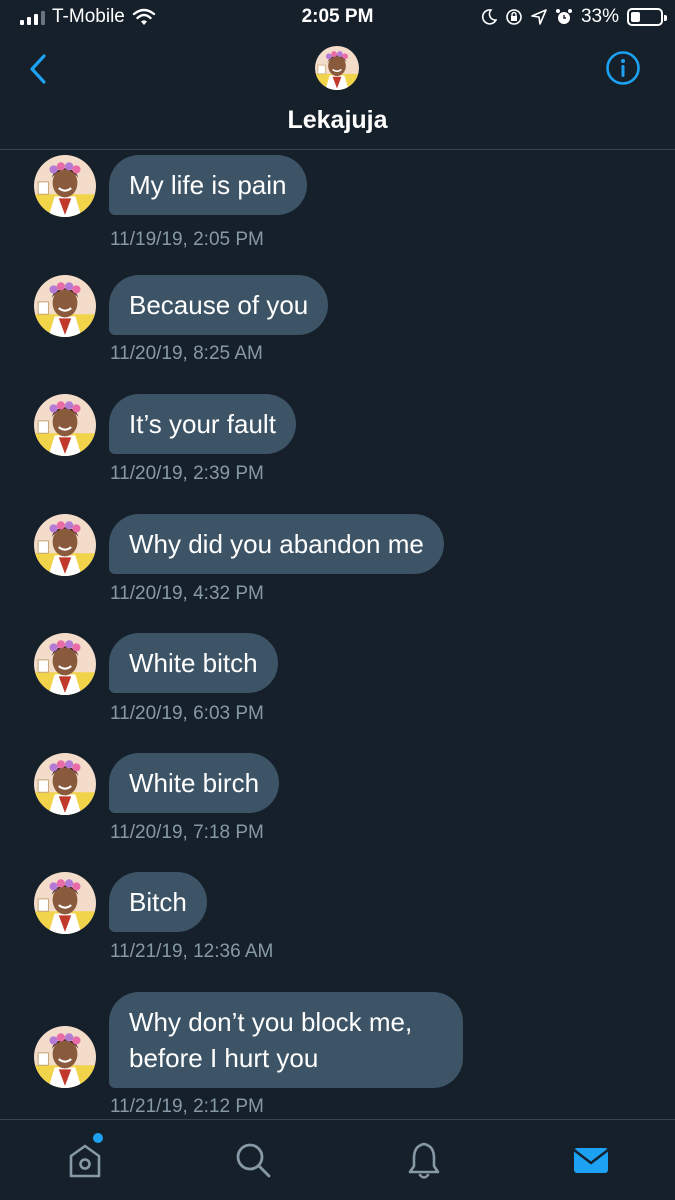 This screenshot has height=1200, width=675. I want to click on status-bar: T-Mobile 2:05 PM 33%, so click(337, 18).